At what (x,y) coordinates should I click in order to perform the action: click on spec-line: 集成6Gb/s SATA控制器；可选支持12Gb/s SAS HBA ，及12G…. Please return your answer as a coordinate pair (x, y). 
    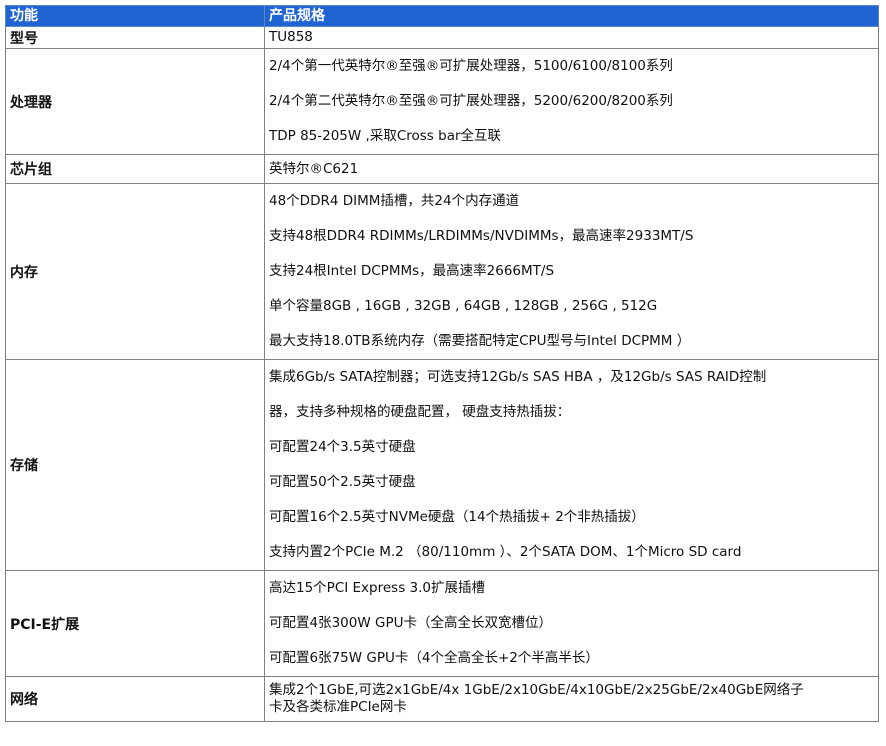
    Looking at the image, I should click on (518, 377).